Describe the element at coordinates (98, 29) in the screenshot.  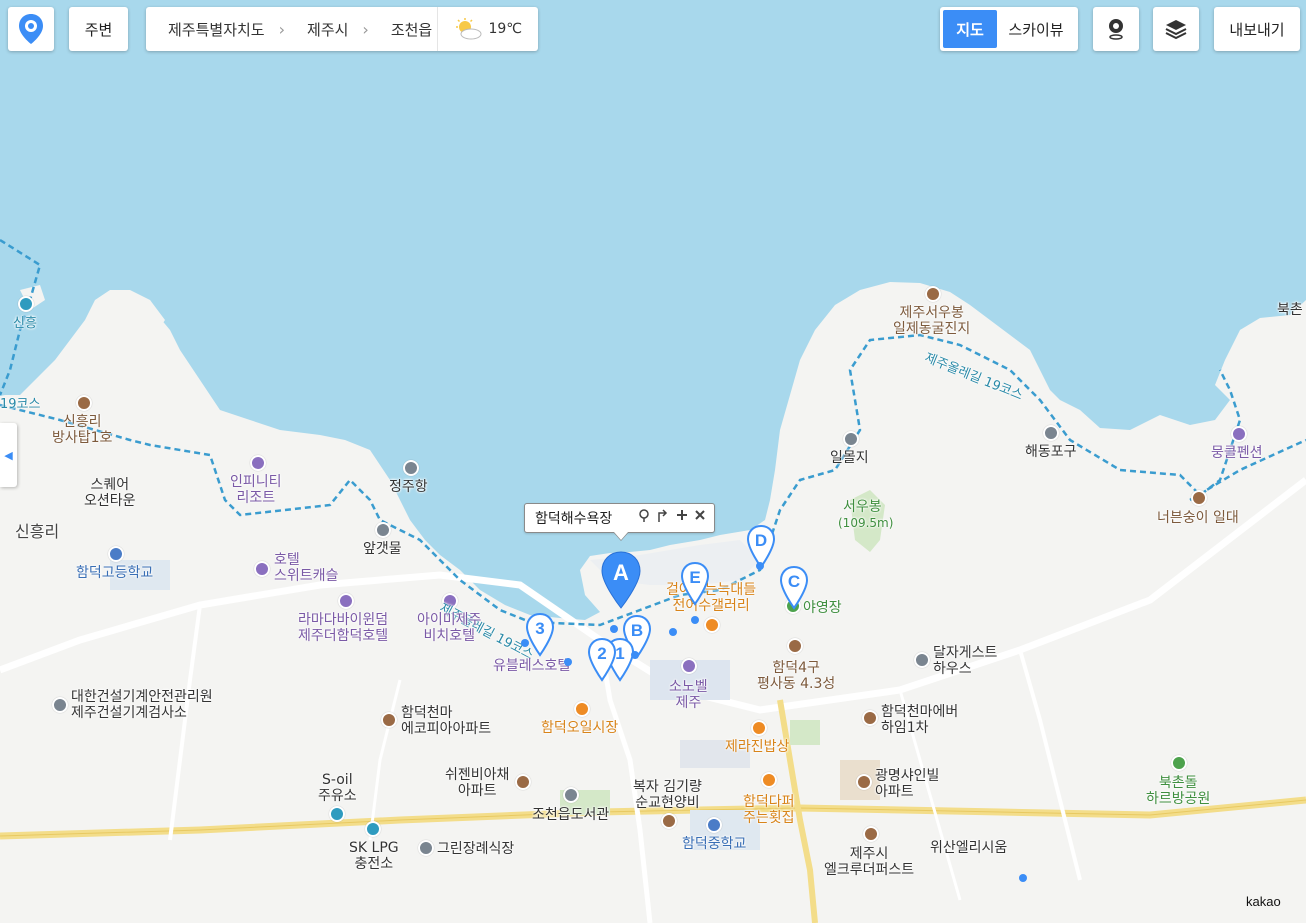
I see `nearby-button: 주변` at that location.